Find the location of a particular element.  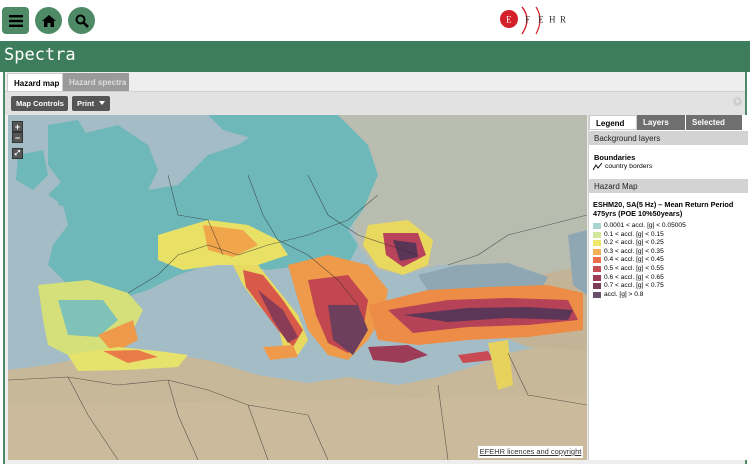

svg-text: F is located at coordinates (527, 20).